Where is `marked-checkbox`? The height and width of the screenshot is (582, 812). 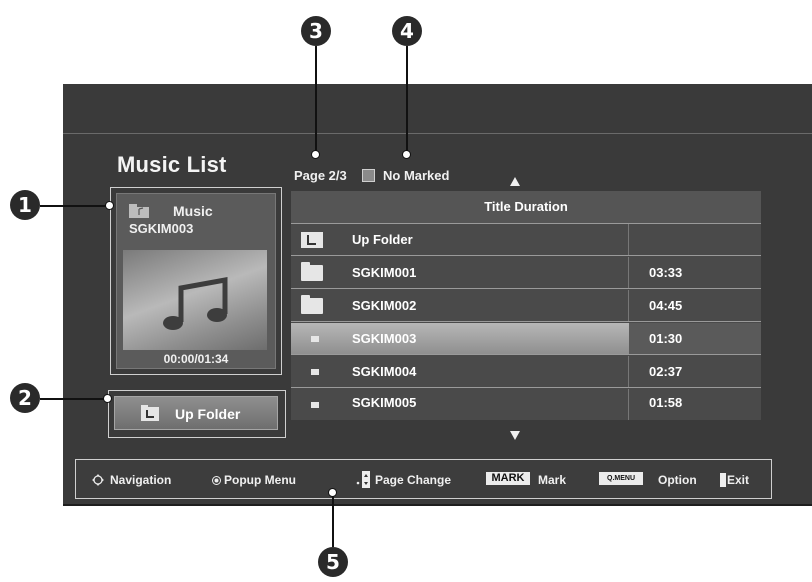 marked-checkbox is located at coordinates (368, 175).